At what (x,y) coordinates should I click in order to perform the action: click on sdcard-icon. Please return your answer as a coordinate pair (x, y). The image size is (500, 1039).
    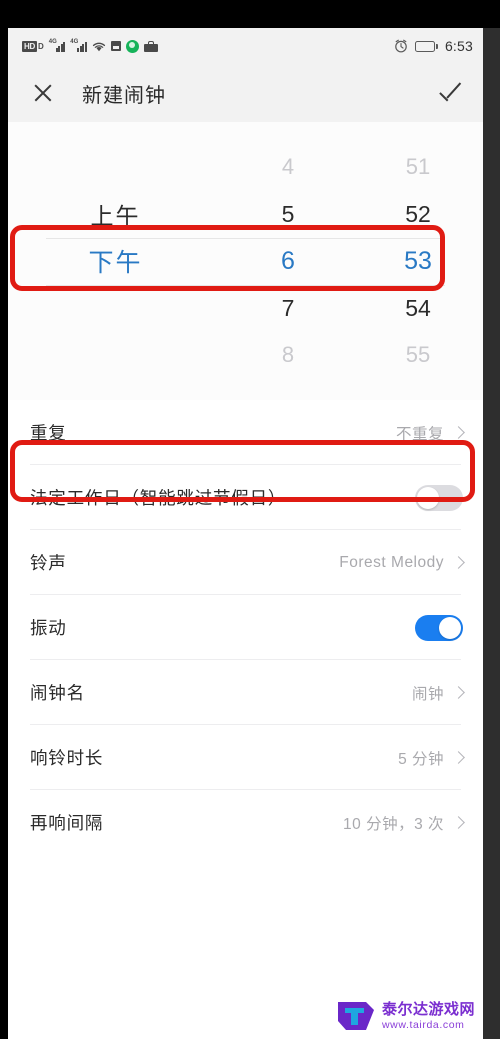
    Looking at the image, I should click on (115, 46).